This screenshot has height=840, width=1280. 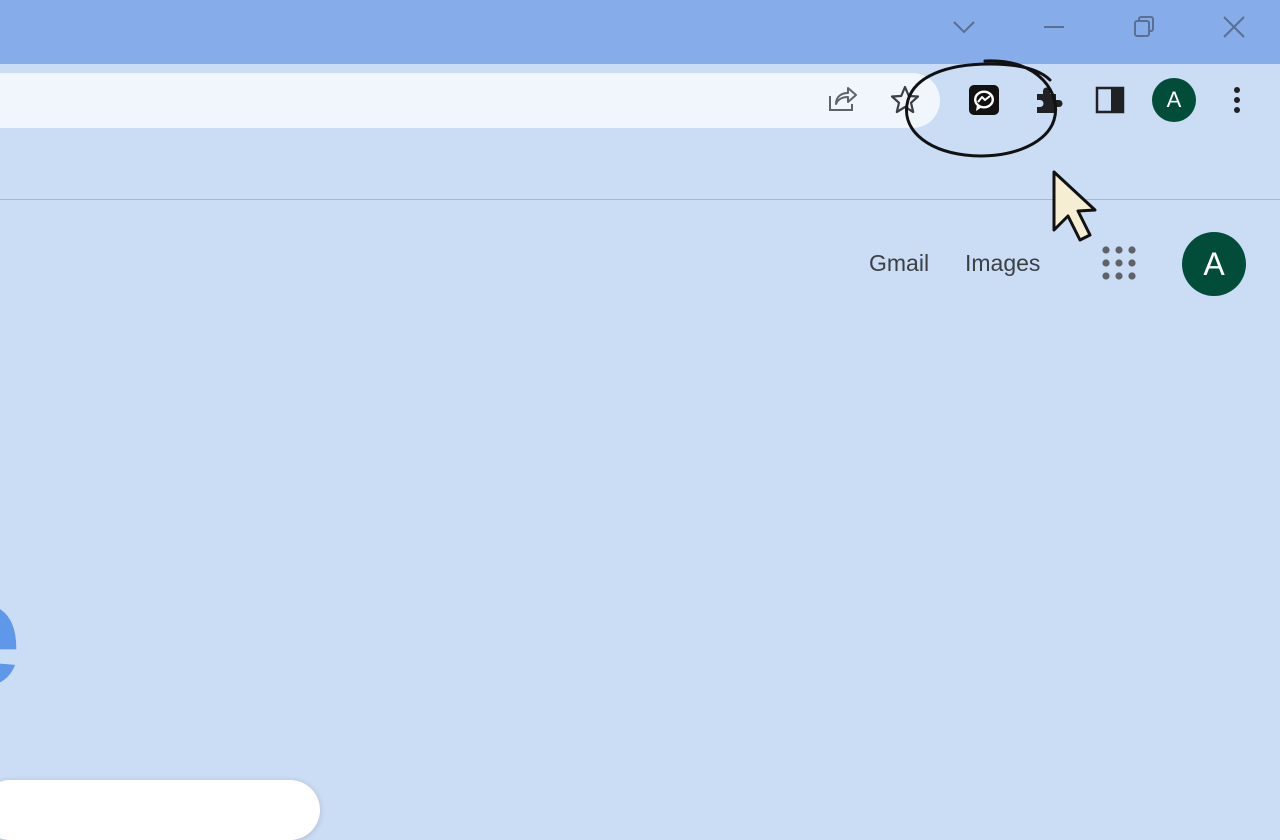 What do you see at coordinates (160, 810) in the screenshot?
I see `search-box` at bounding box center [160, 810].